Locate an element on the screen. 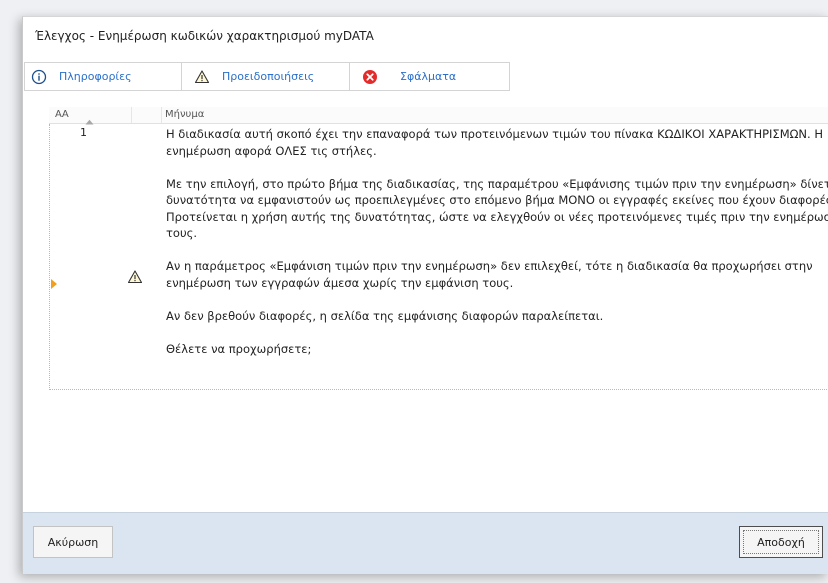  cancel-button: Ακύρωση is located at coordinates (73, 542).